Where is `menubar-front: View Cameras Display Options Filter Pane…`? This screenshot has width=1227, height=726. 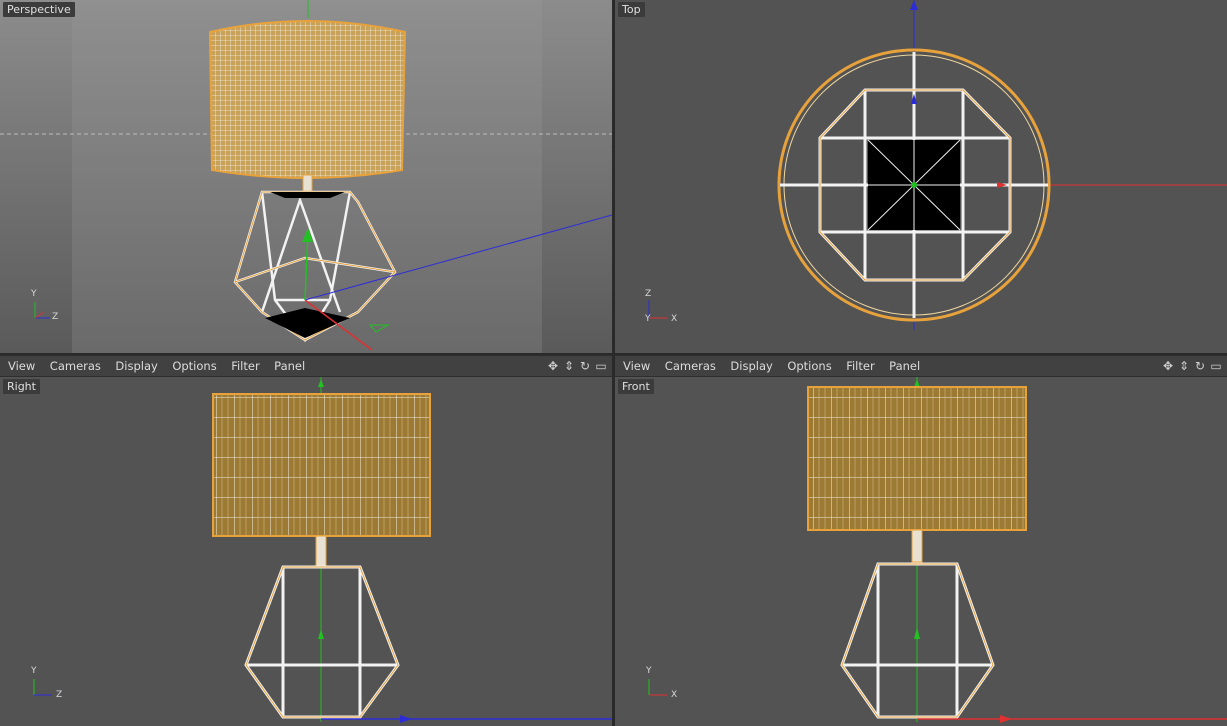 menubar-front: View Cameras Display Options Filter Pane… is located at coordinates (921, 366).